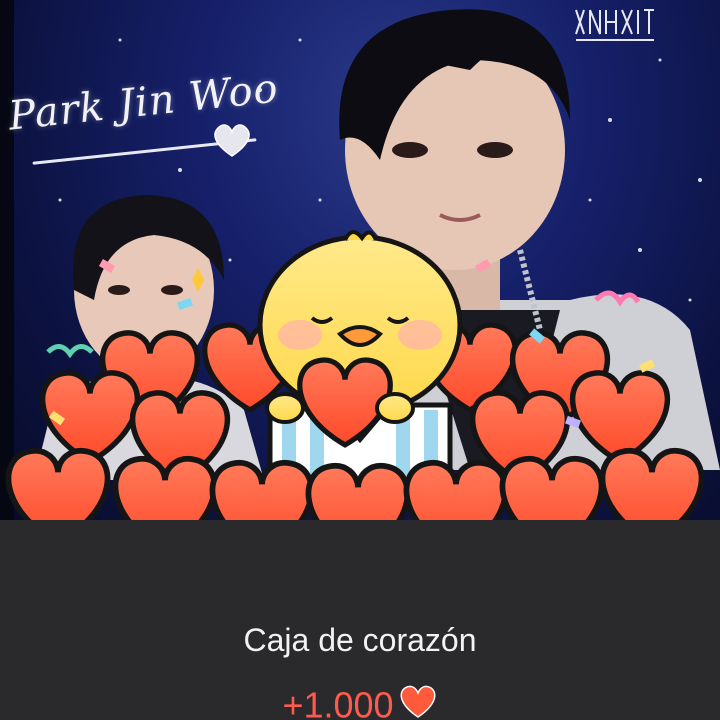 Image resolution: width=720 pixels, height=720 pixels. I want to click on heart-icon, so click(418, 701).